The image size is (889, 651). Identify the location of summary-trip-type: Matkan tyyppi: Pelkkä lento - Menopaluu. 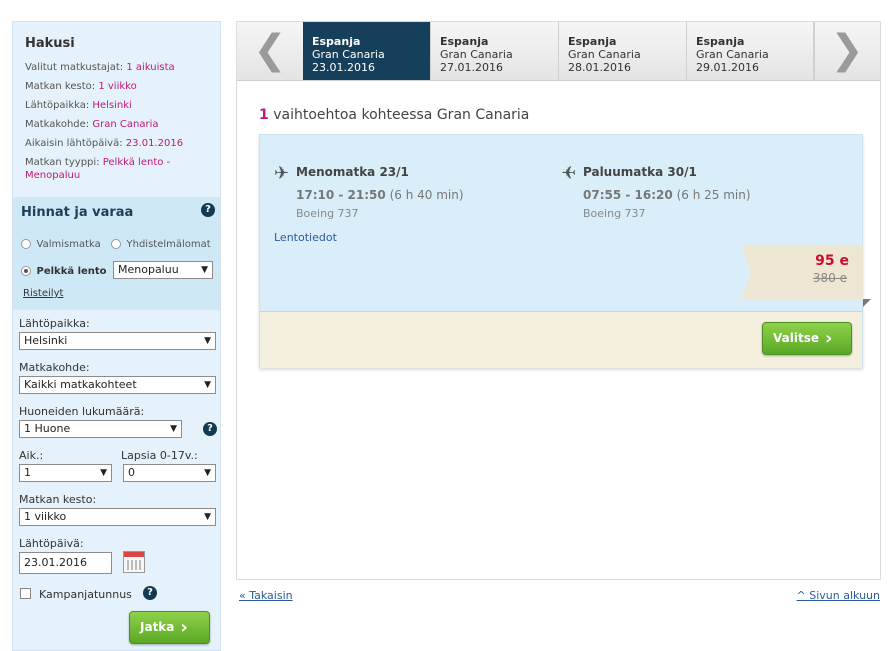
(98, 169).